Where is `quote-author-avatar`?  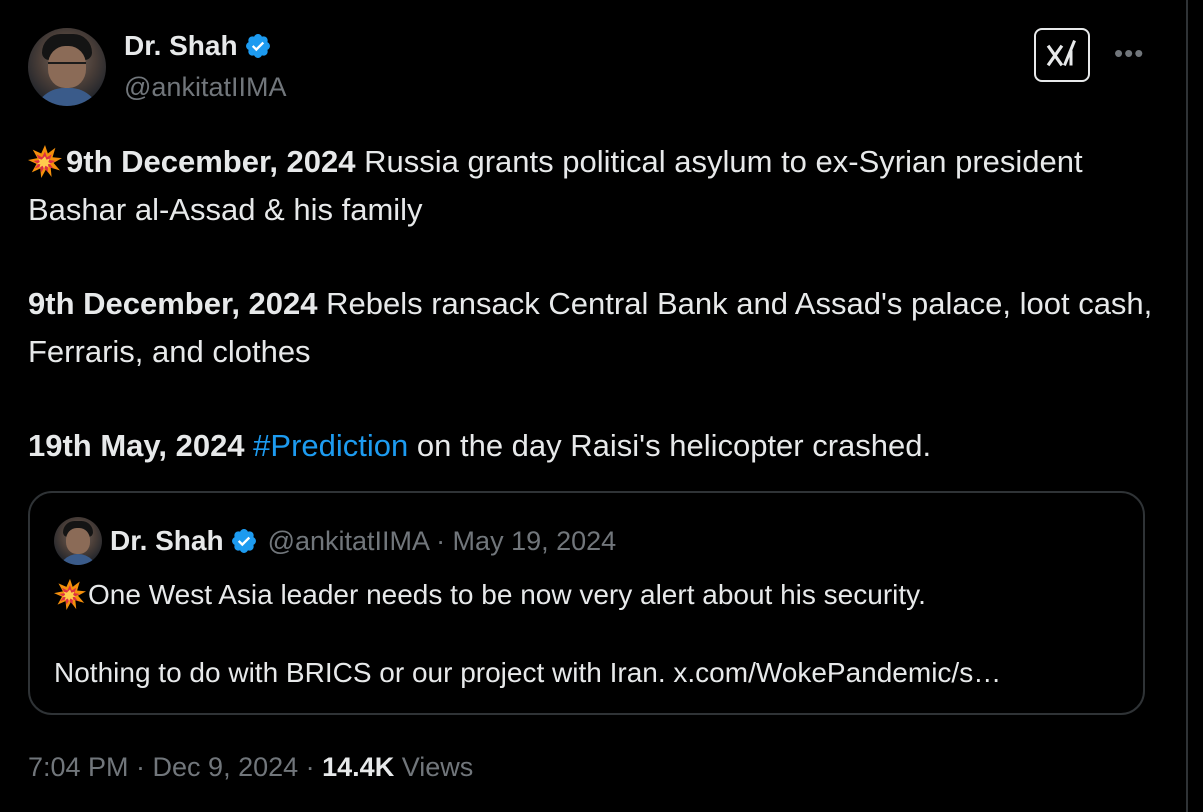 quote-author-avatar is located at coordinates (78, 541).